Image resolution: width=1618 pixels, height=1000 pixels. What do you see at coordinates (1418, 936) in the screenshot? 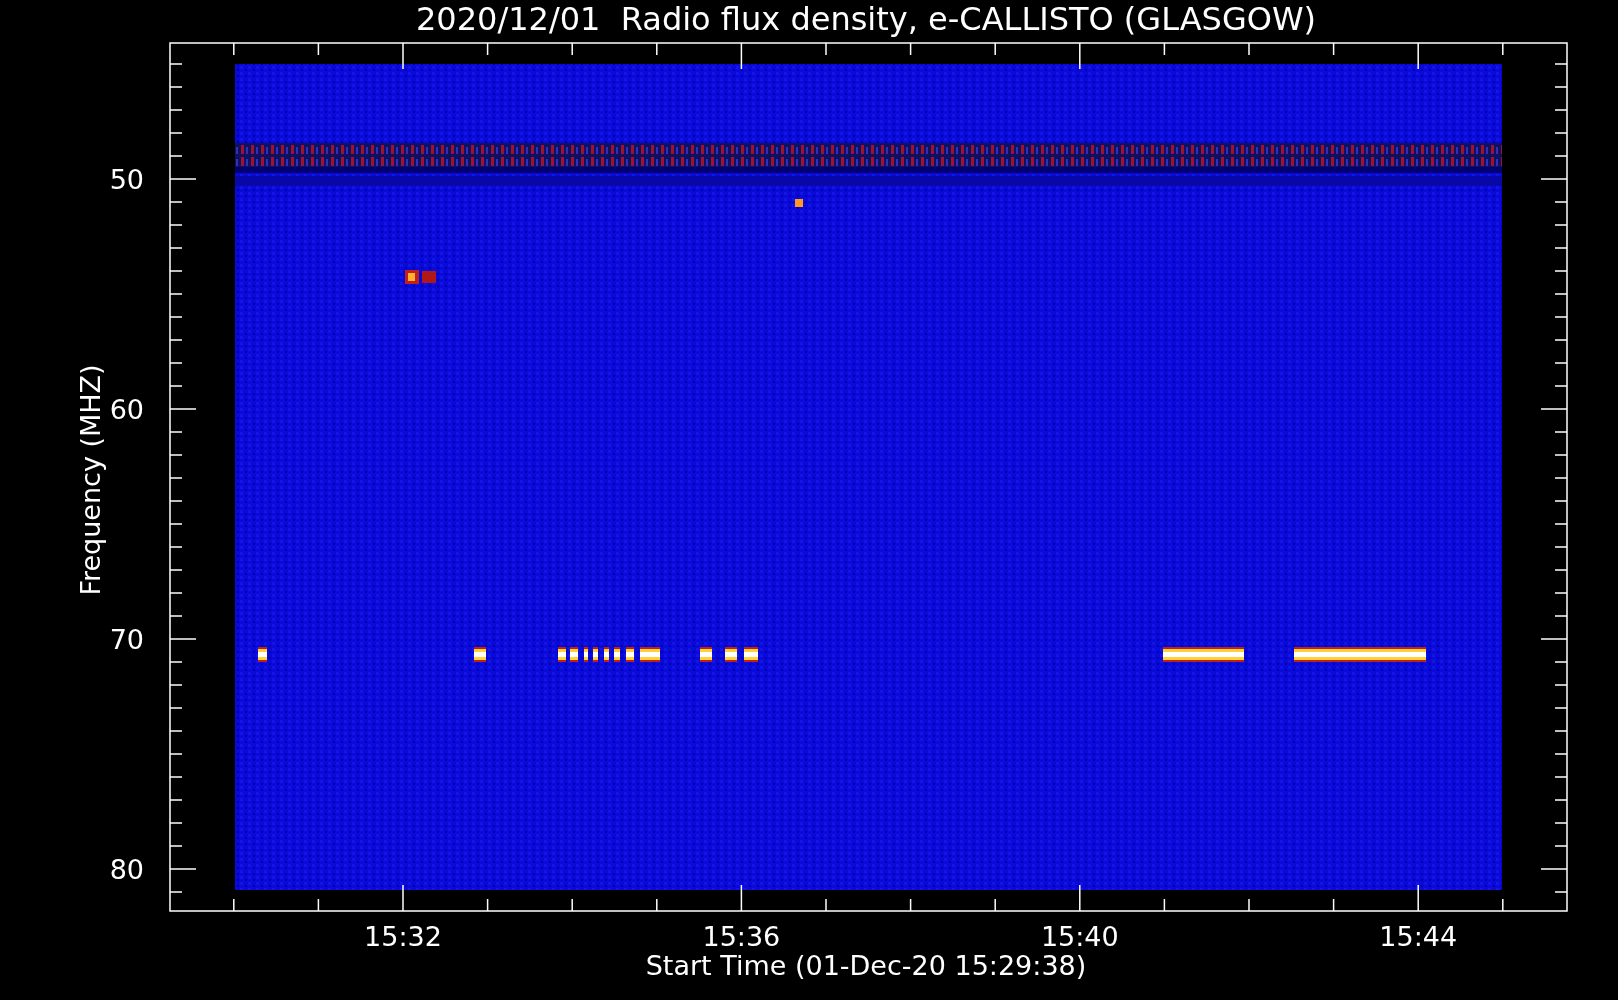
I see `x-tick-label: 15:44` at bounding box center [1418, 936].